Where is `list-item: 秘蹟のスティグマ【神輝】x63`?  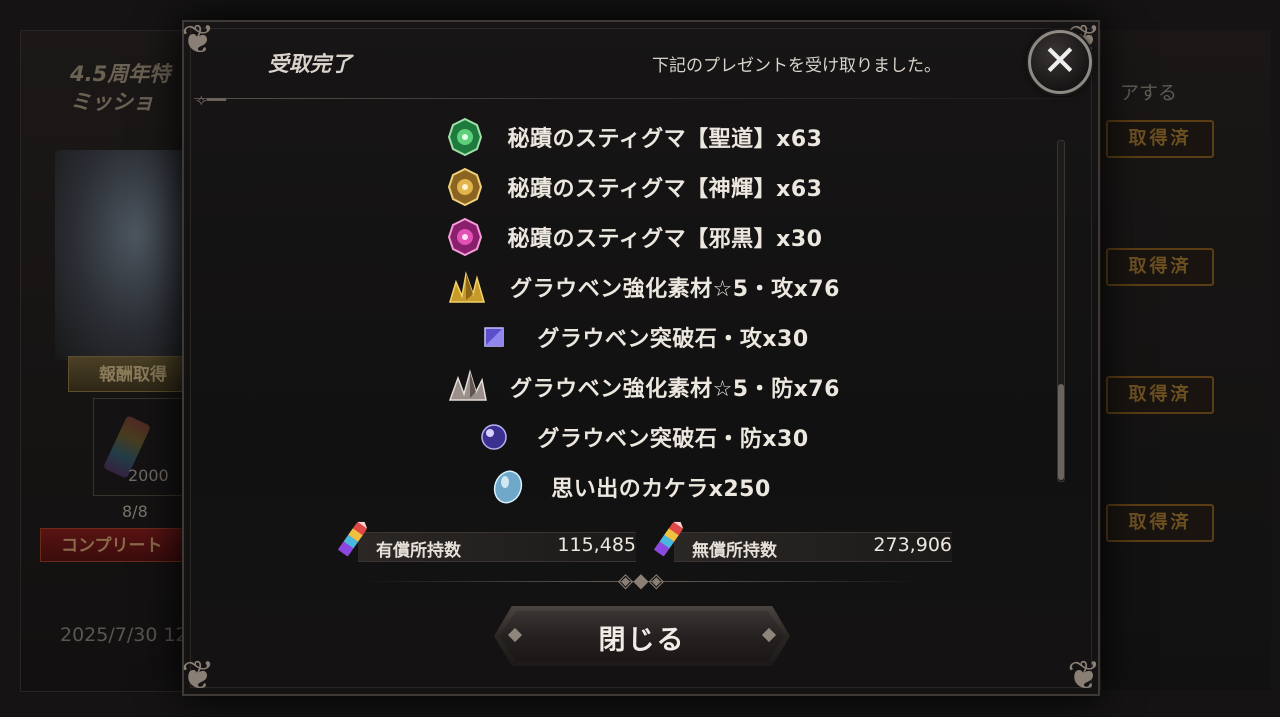 list-item: 秘蹟のスティグマ【神輝】x63 is located at coordinates (643, 187).